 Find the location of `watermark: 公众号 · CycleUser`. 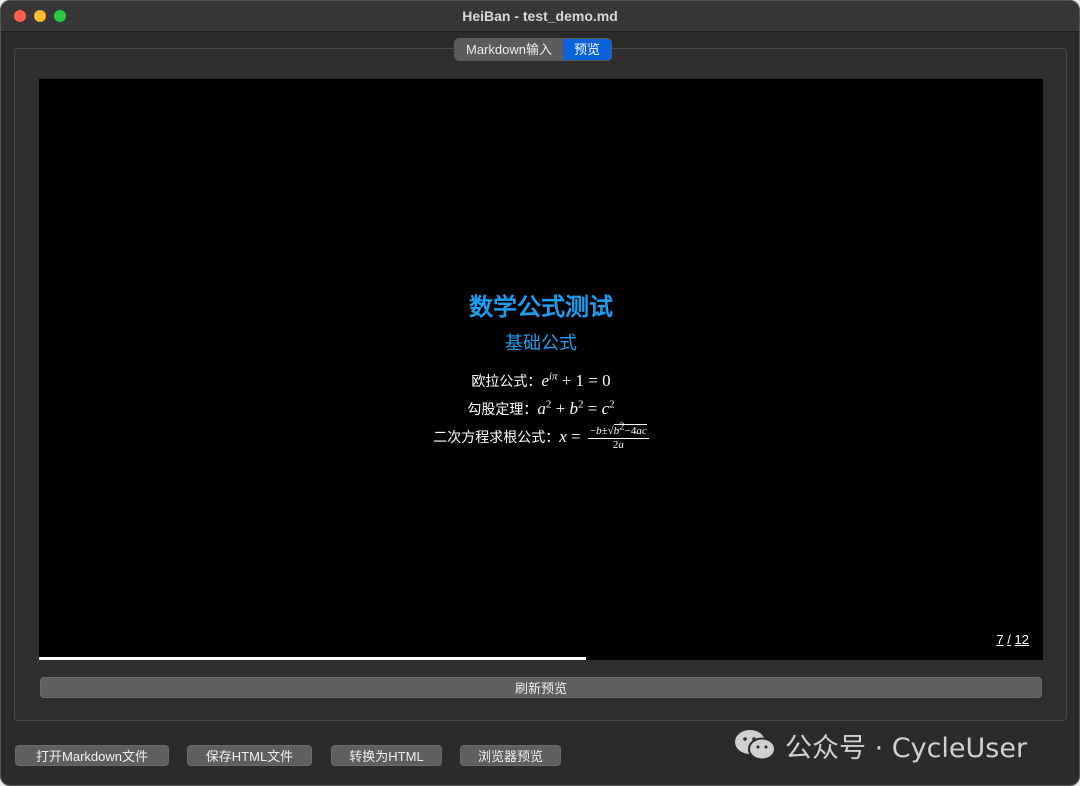

watermark: 公众号 · CycleUser is located at coordinates (880, 745).